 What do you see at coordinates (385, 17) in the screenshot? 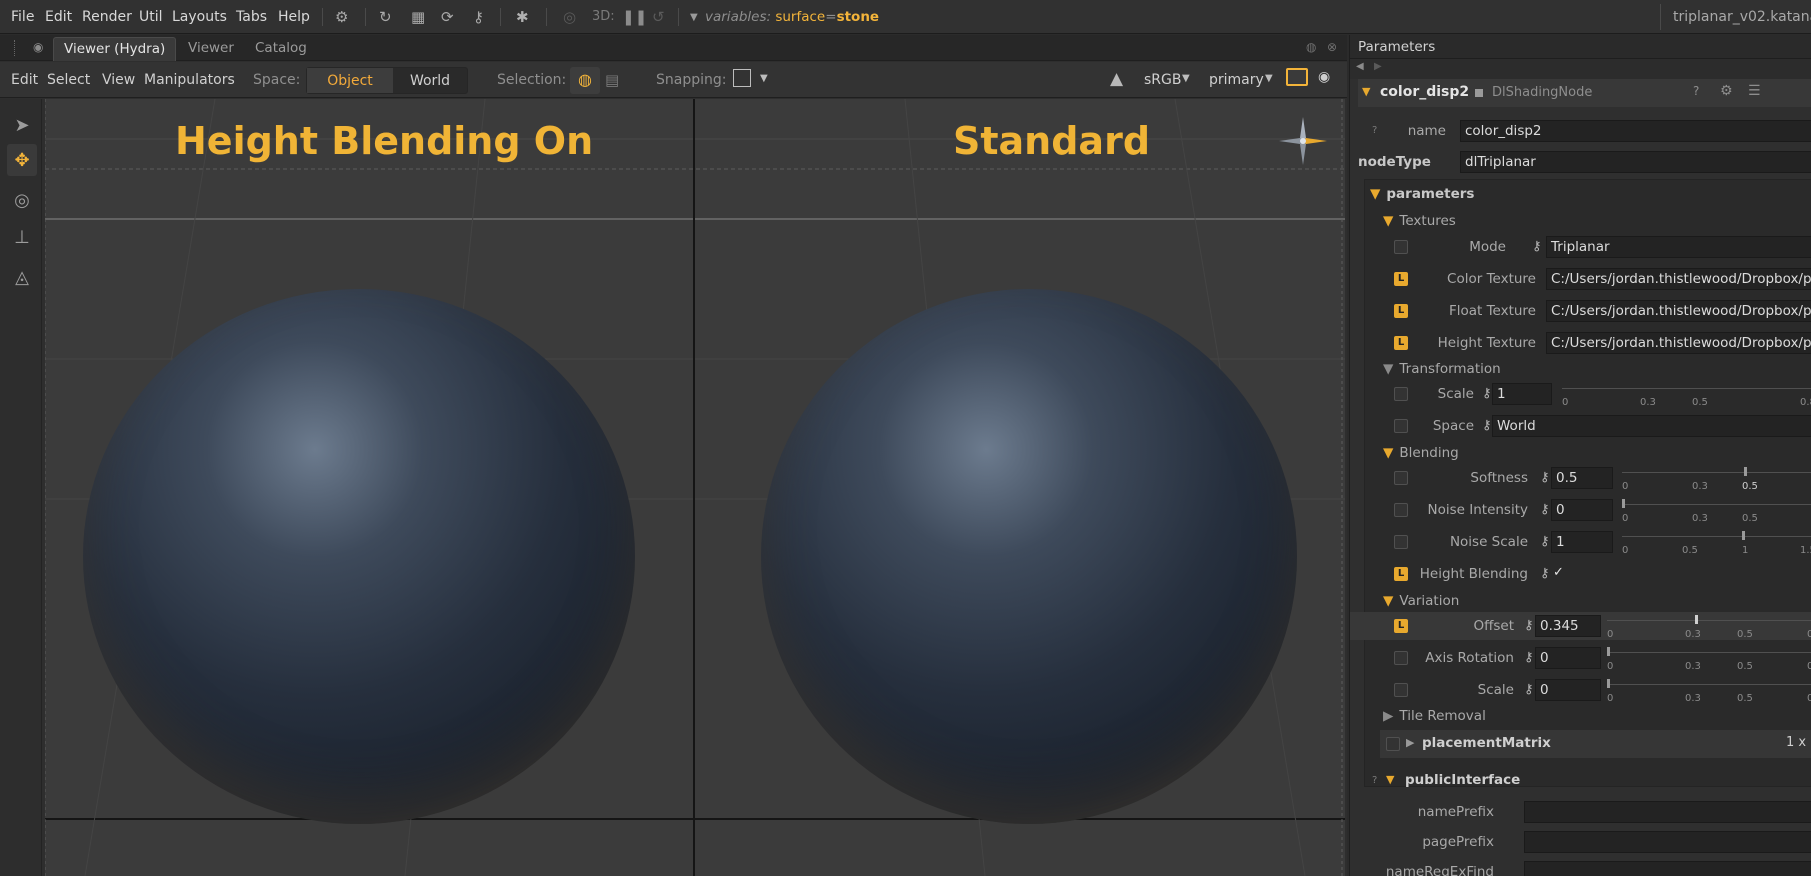
I see `refresh-icon: ↻` at bounding box center [385, 17].